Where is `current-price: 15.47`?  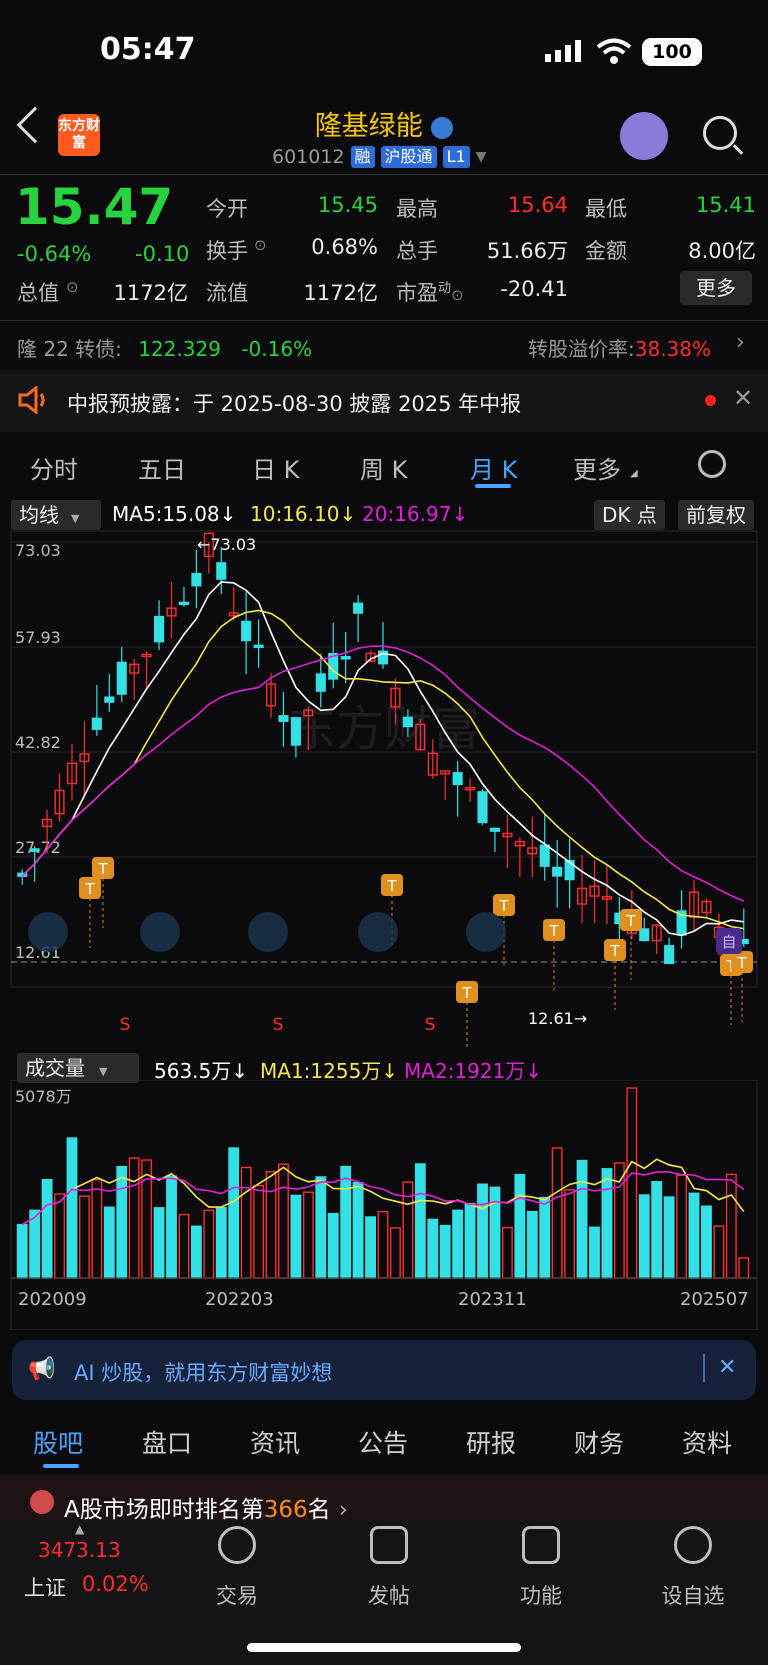 current-price: 15.47 is located at coordinates (94, 207).